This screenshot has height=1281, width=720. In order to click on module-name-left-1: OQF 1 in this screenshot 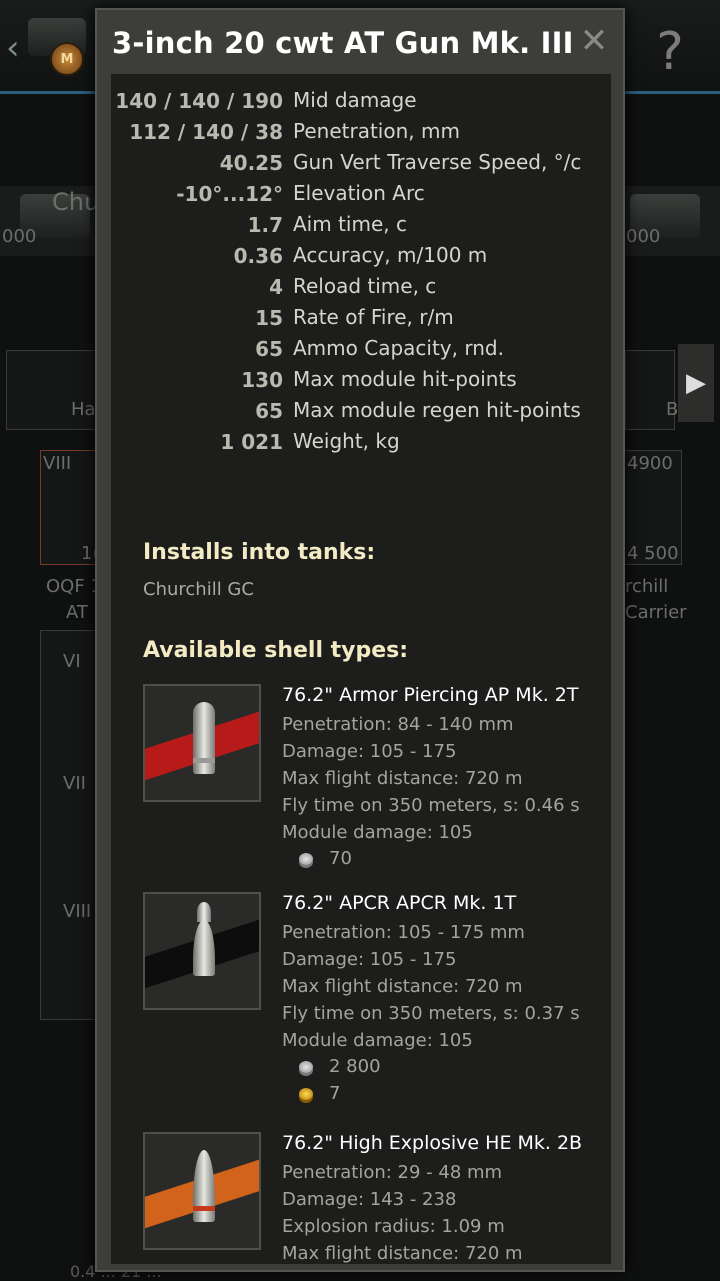, I will do `click(74, 586)`.